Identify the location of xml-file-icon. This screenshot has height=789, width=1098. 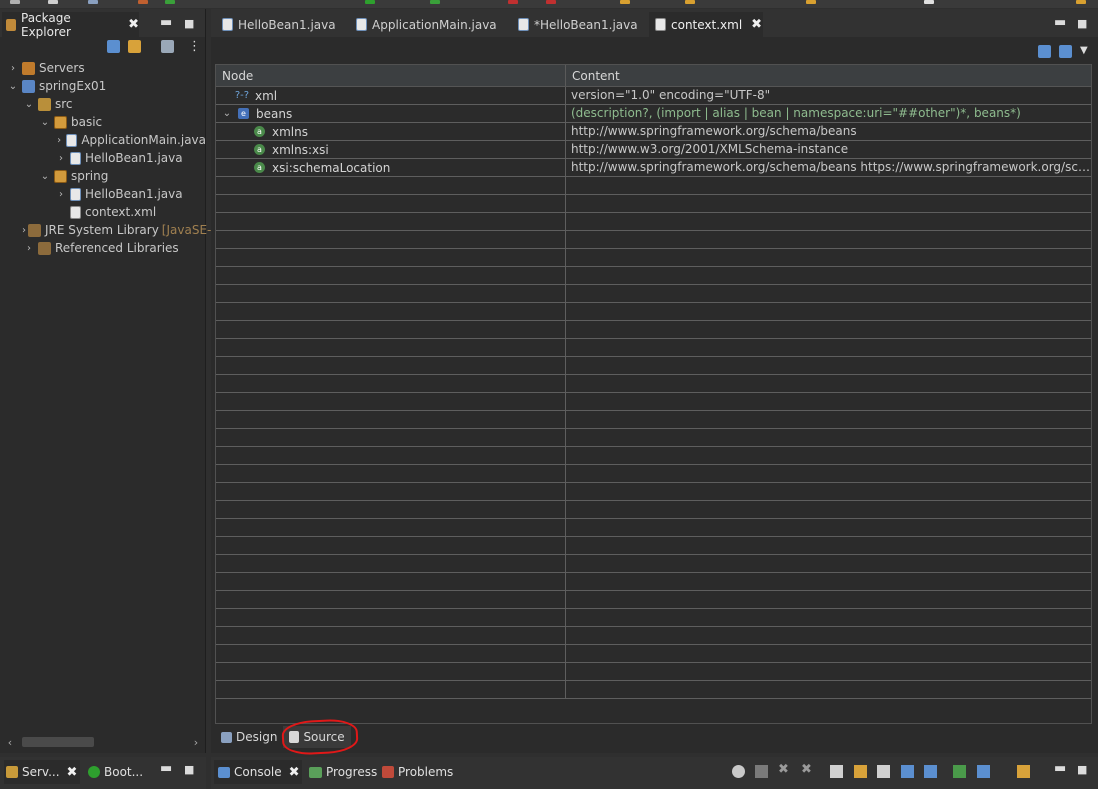
(660, 24).